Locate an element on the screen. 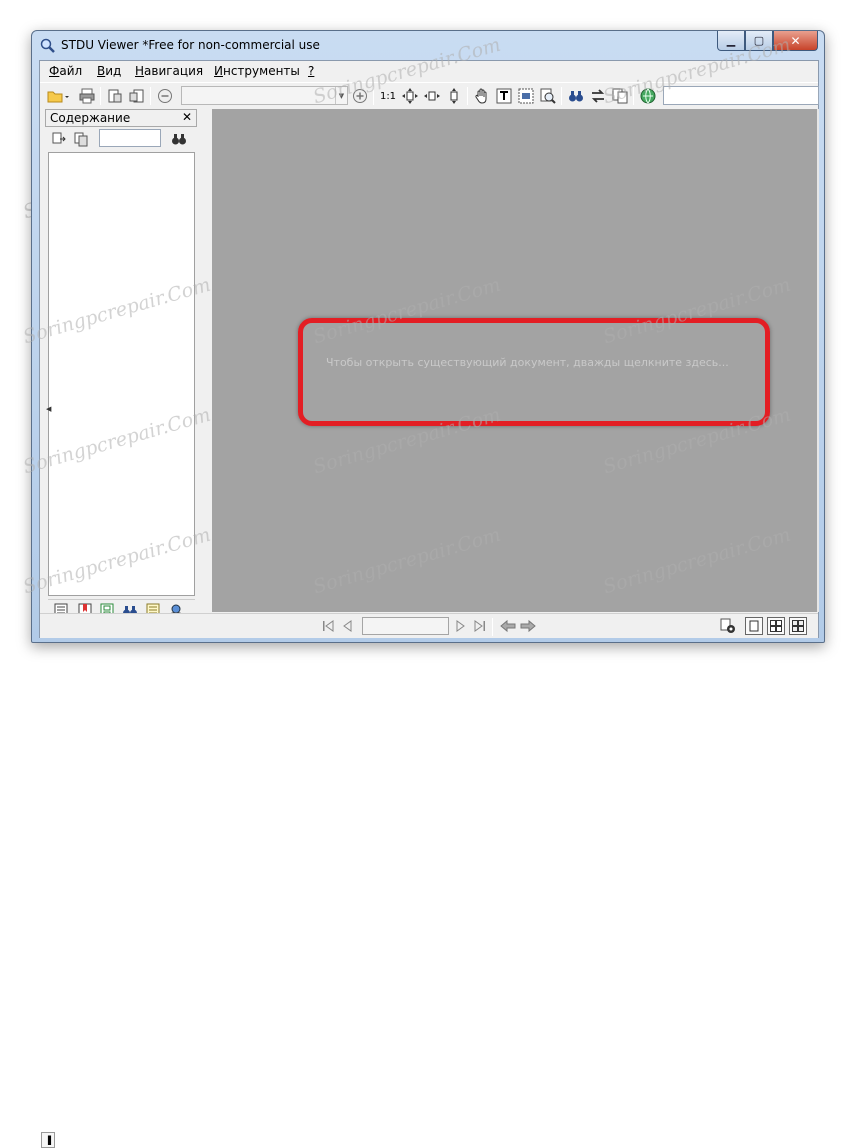  select-image-icon is located at coordinates (526, 96).